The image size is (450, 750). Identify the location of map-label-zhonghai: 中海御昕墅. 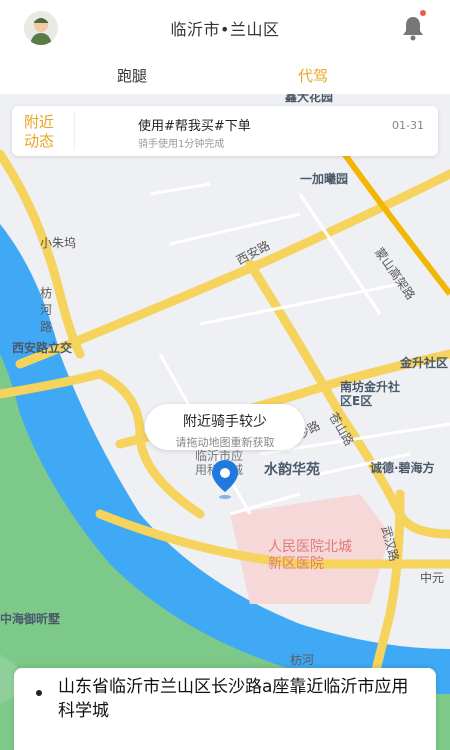
(30, 619).